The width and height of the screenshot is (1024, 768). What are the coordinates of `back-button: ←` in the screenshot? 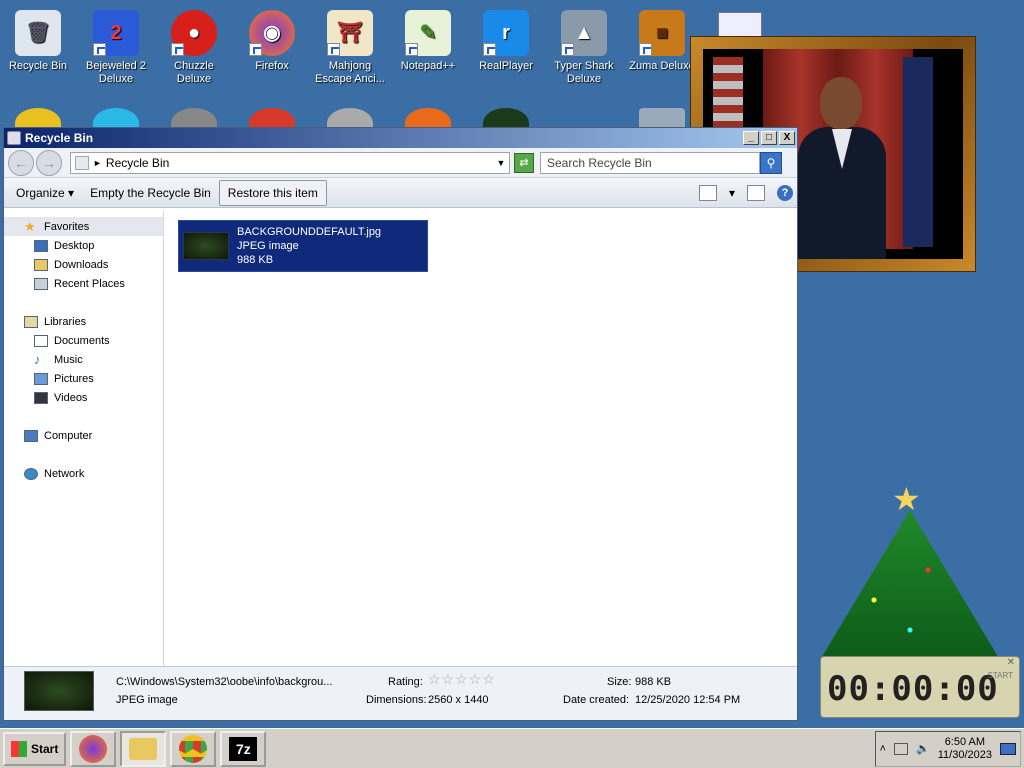 It's located at (21, 162).